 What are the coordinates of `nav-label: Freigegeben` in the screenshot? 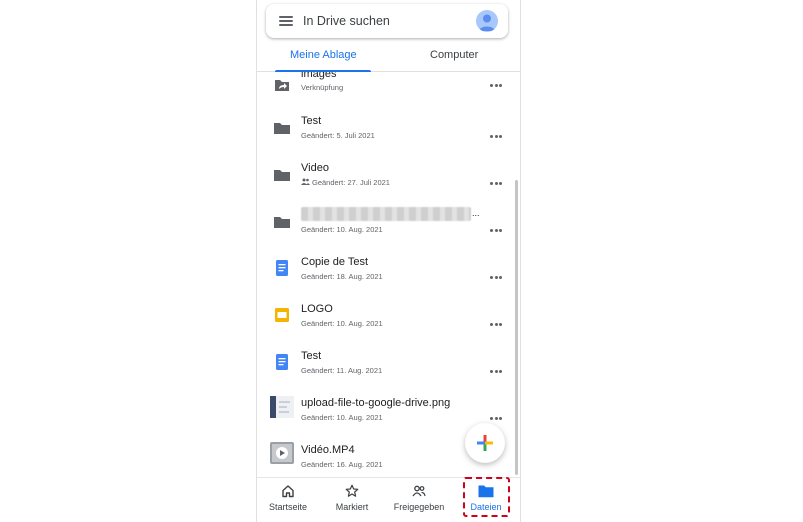 It's located at (419, 507).